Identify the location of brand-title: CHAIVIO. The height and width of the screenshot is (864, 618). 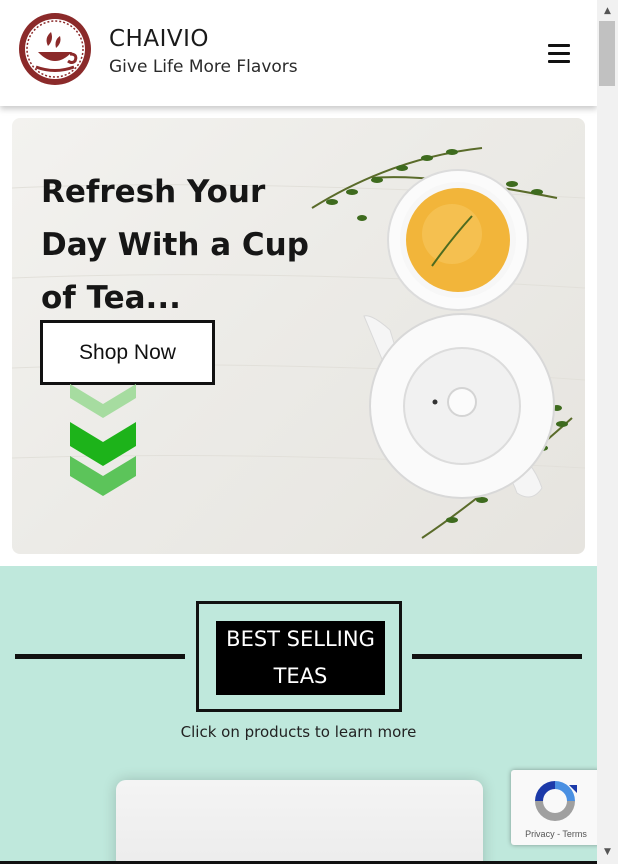
(159, 39).